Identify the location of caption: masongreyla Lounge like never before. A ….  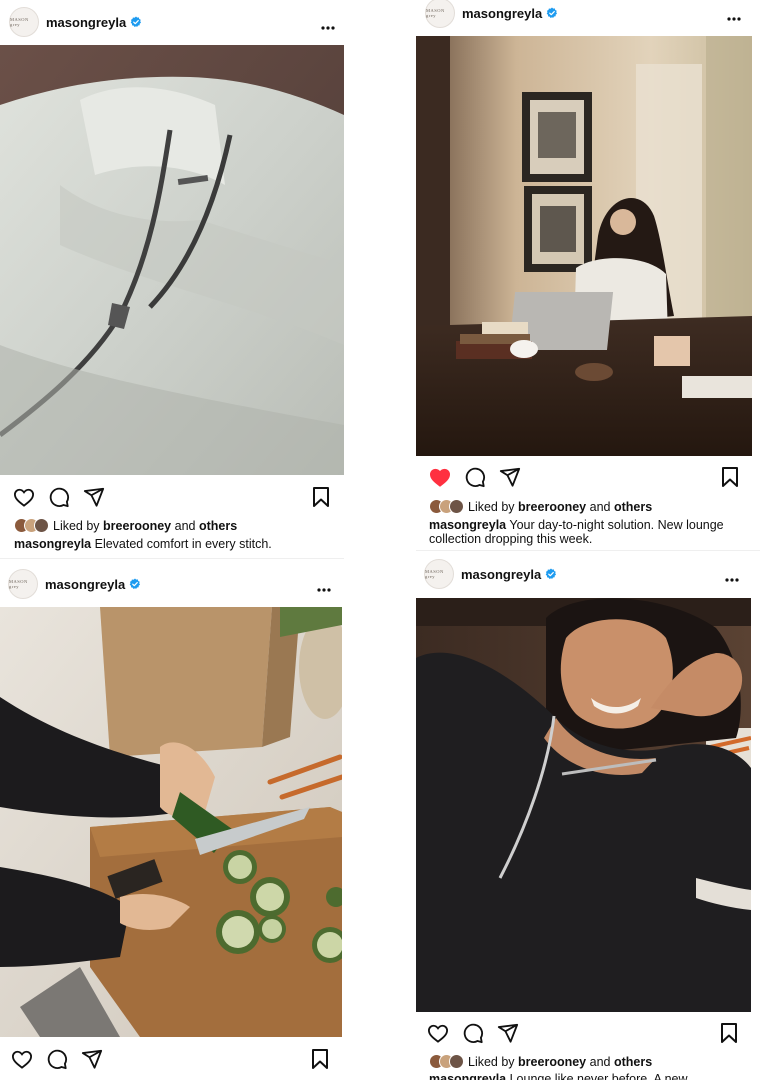
(584, 1076).